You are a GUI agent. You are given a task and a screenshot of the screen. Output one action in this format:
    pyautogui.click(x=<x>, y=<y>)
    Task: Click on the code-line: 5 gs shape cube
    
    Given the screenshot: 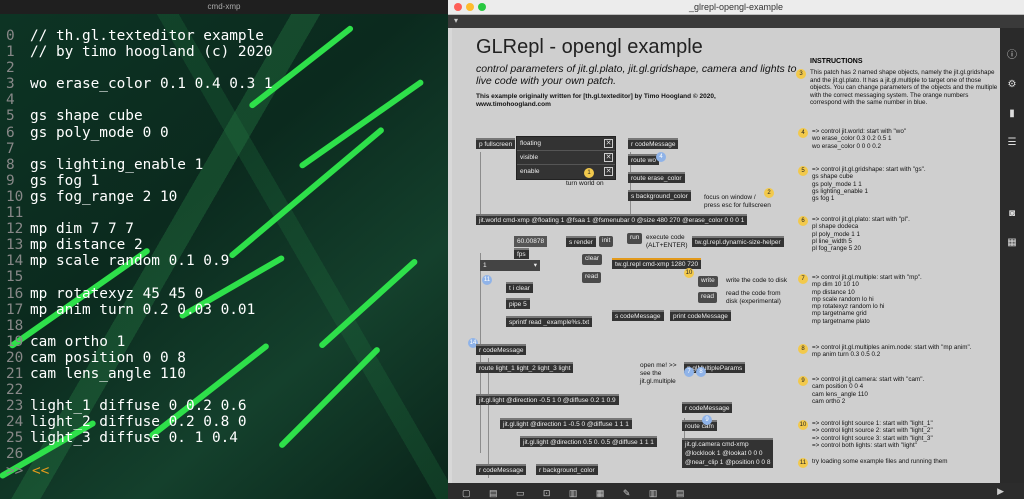 What is the action you would take?
    pyautogui.click(x=139, y=116)
    